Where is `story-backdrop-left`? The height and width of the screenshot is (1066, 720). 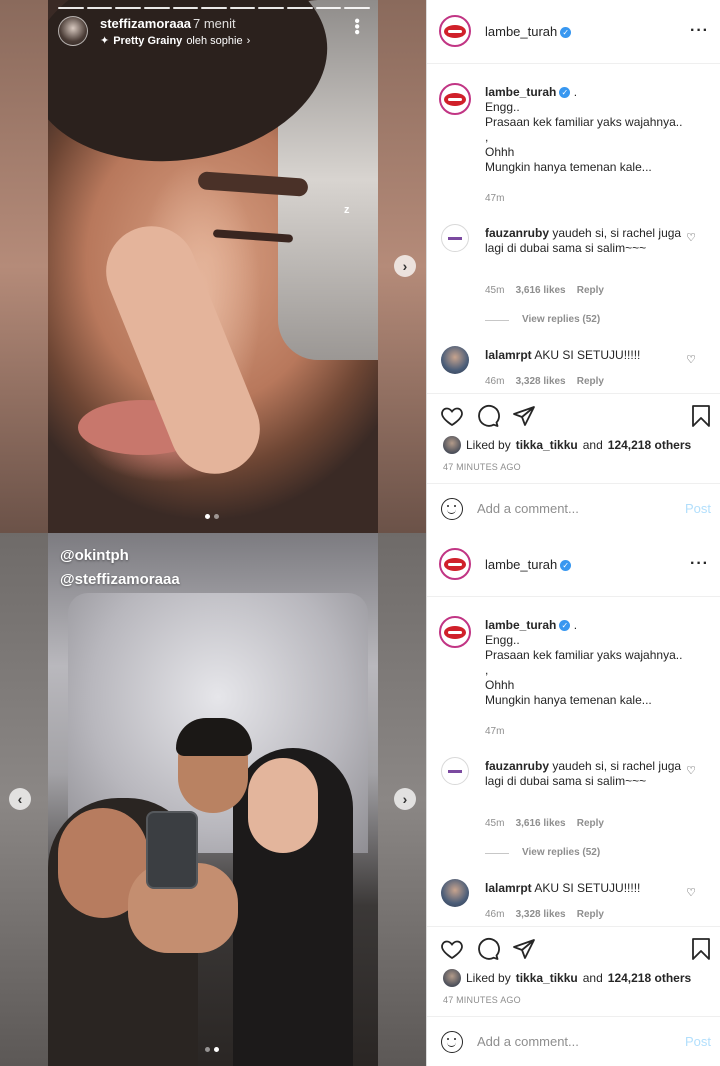
story-backdrop-left is located at coordinates (24, 266).